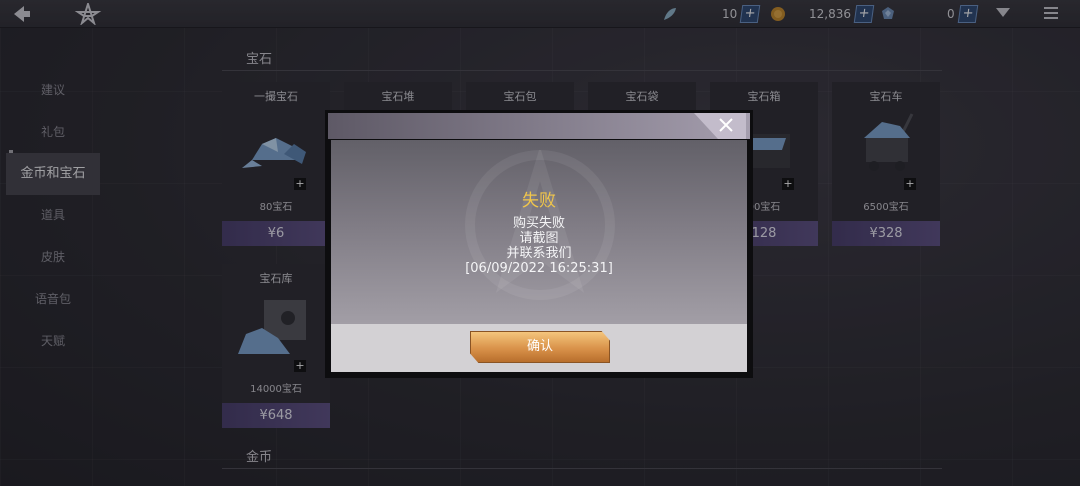  What do you see at coordinates (717, 126) in the screenshot?
I see `close-icon` at bounding box center [717, 126].